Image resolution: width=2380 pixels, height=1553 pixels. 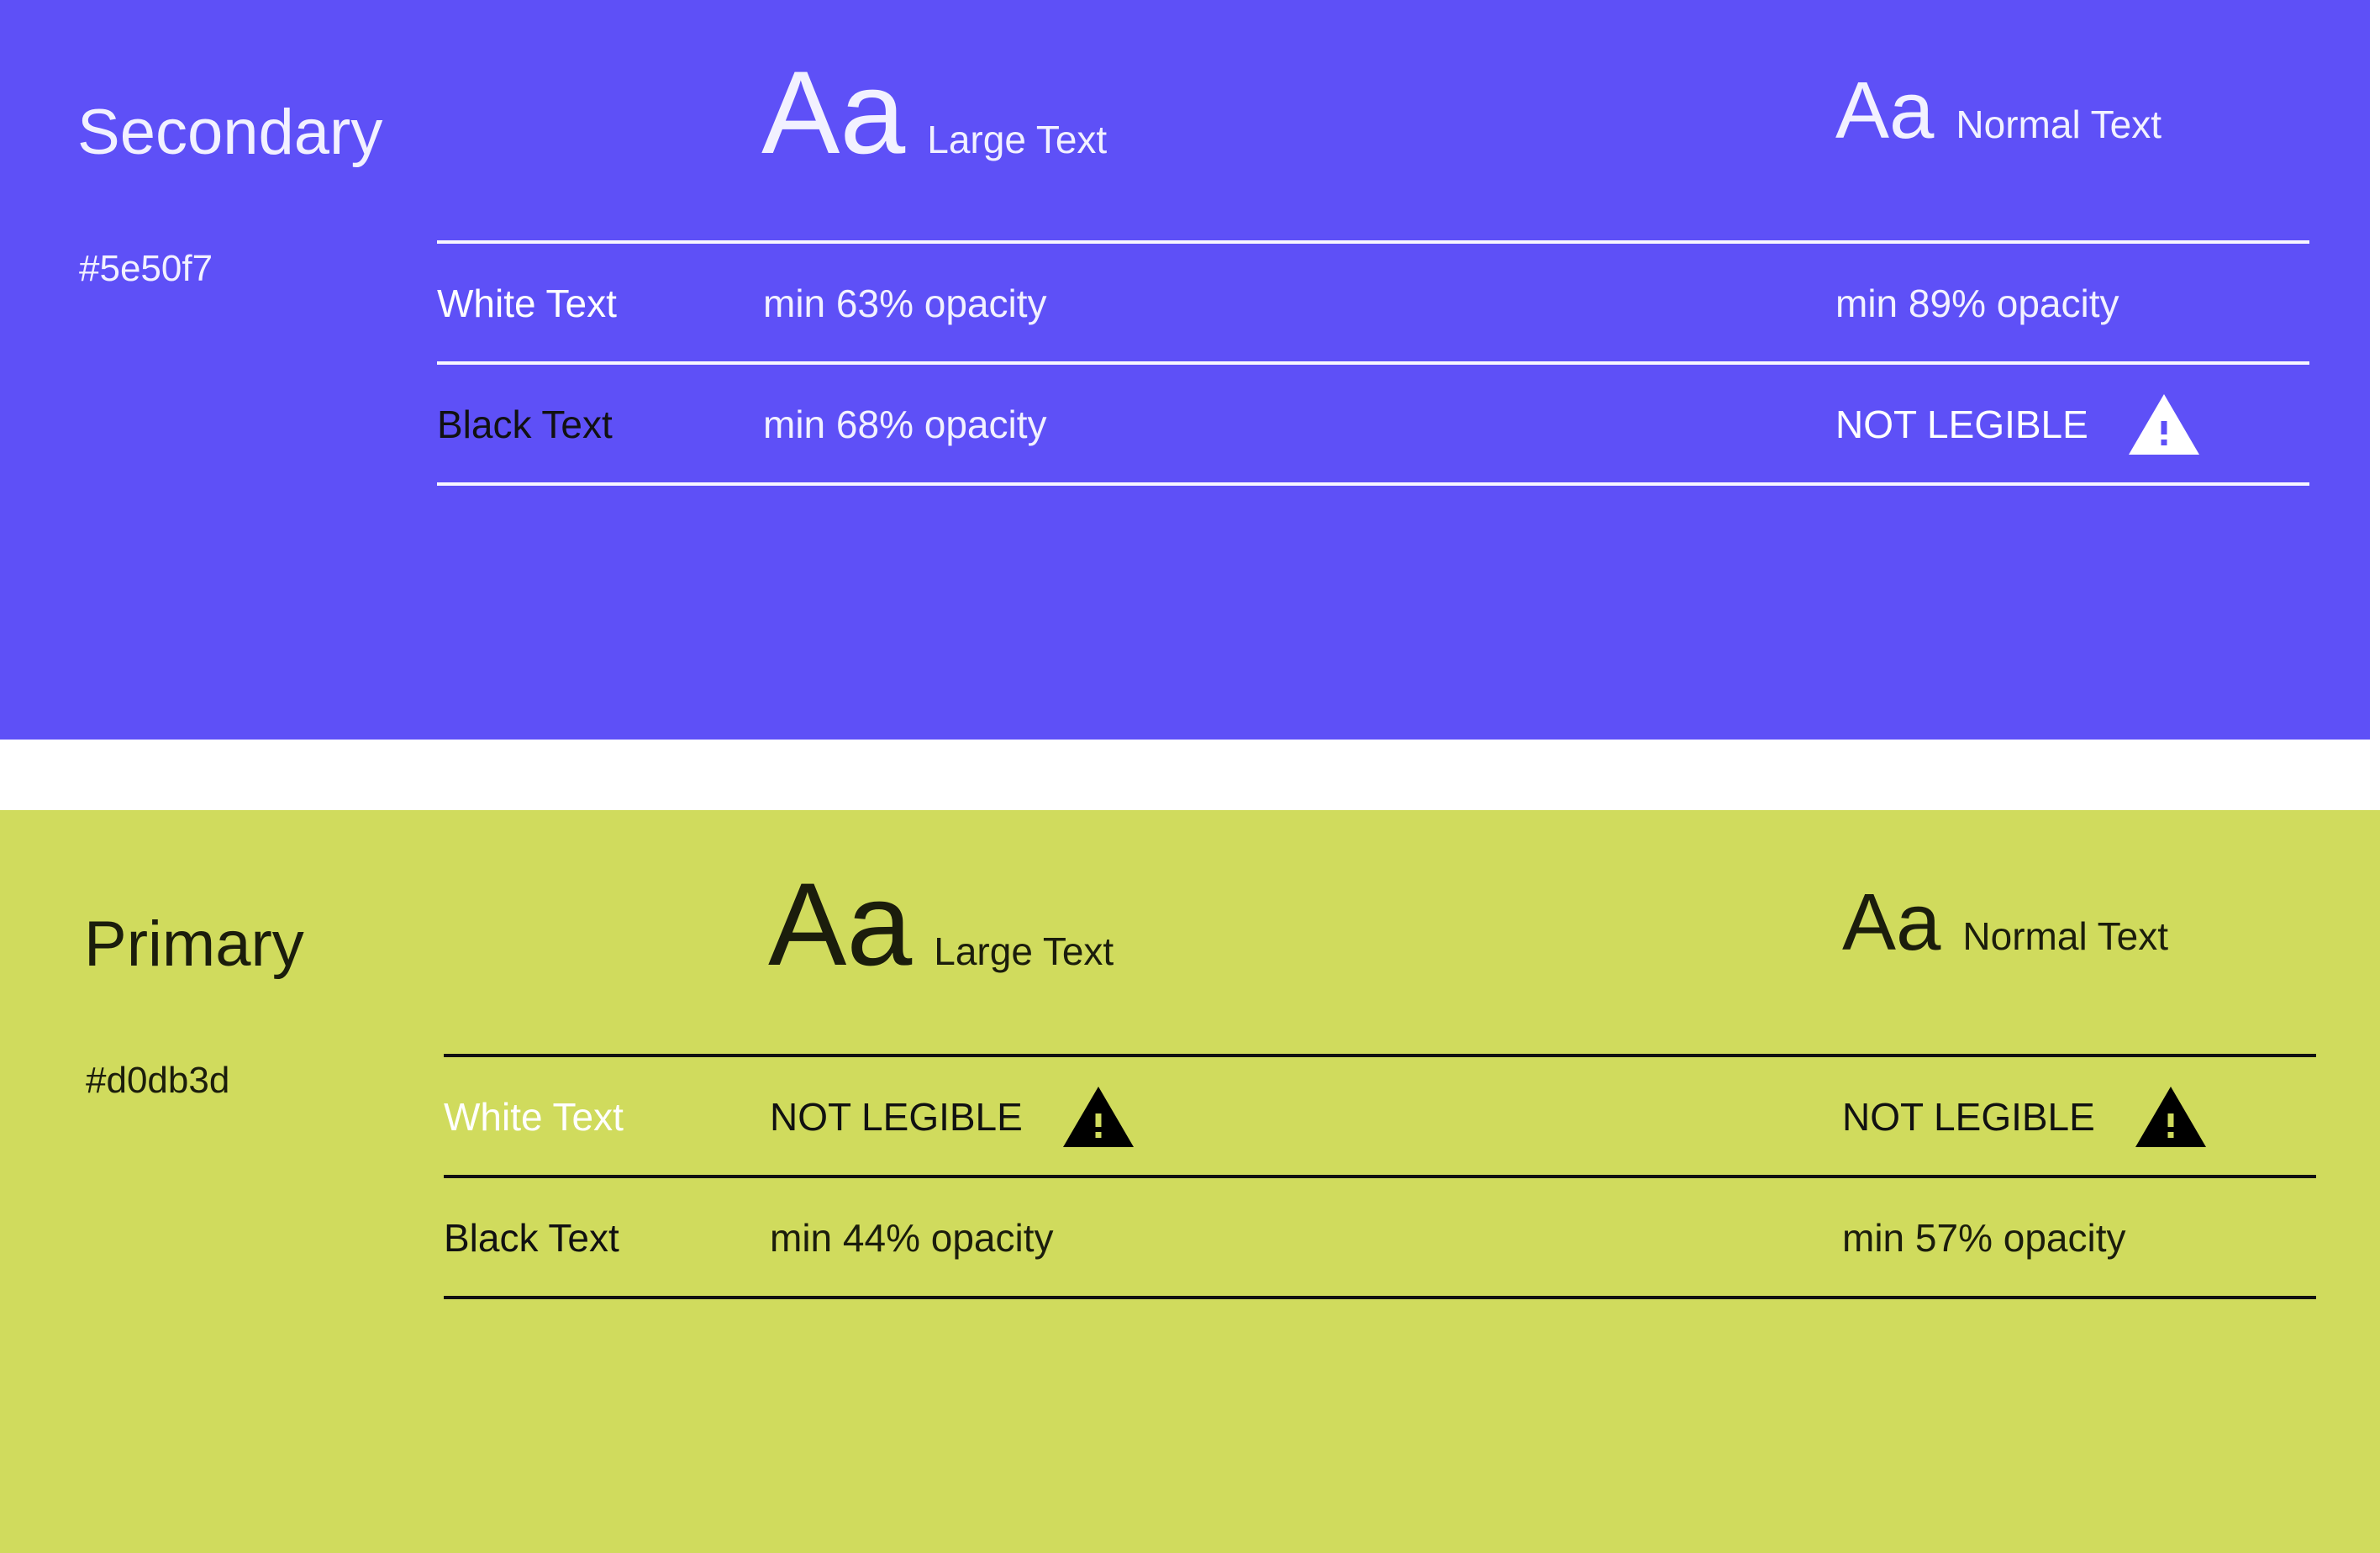 I want to click on black-text-large-value: min 68% opacity, so click(x=905, y=424).